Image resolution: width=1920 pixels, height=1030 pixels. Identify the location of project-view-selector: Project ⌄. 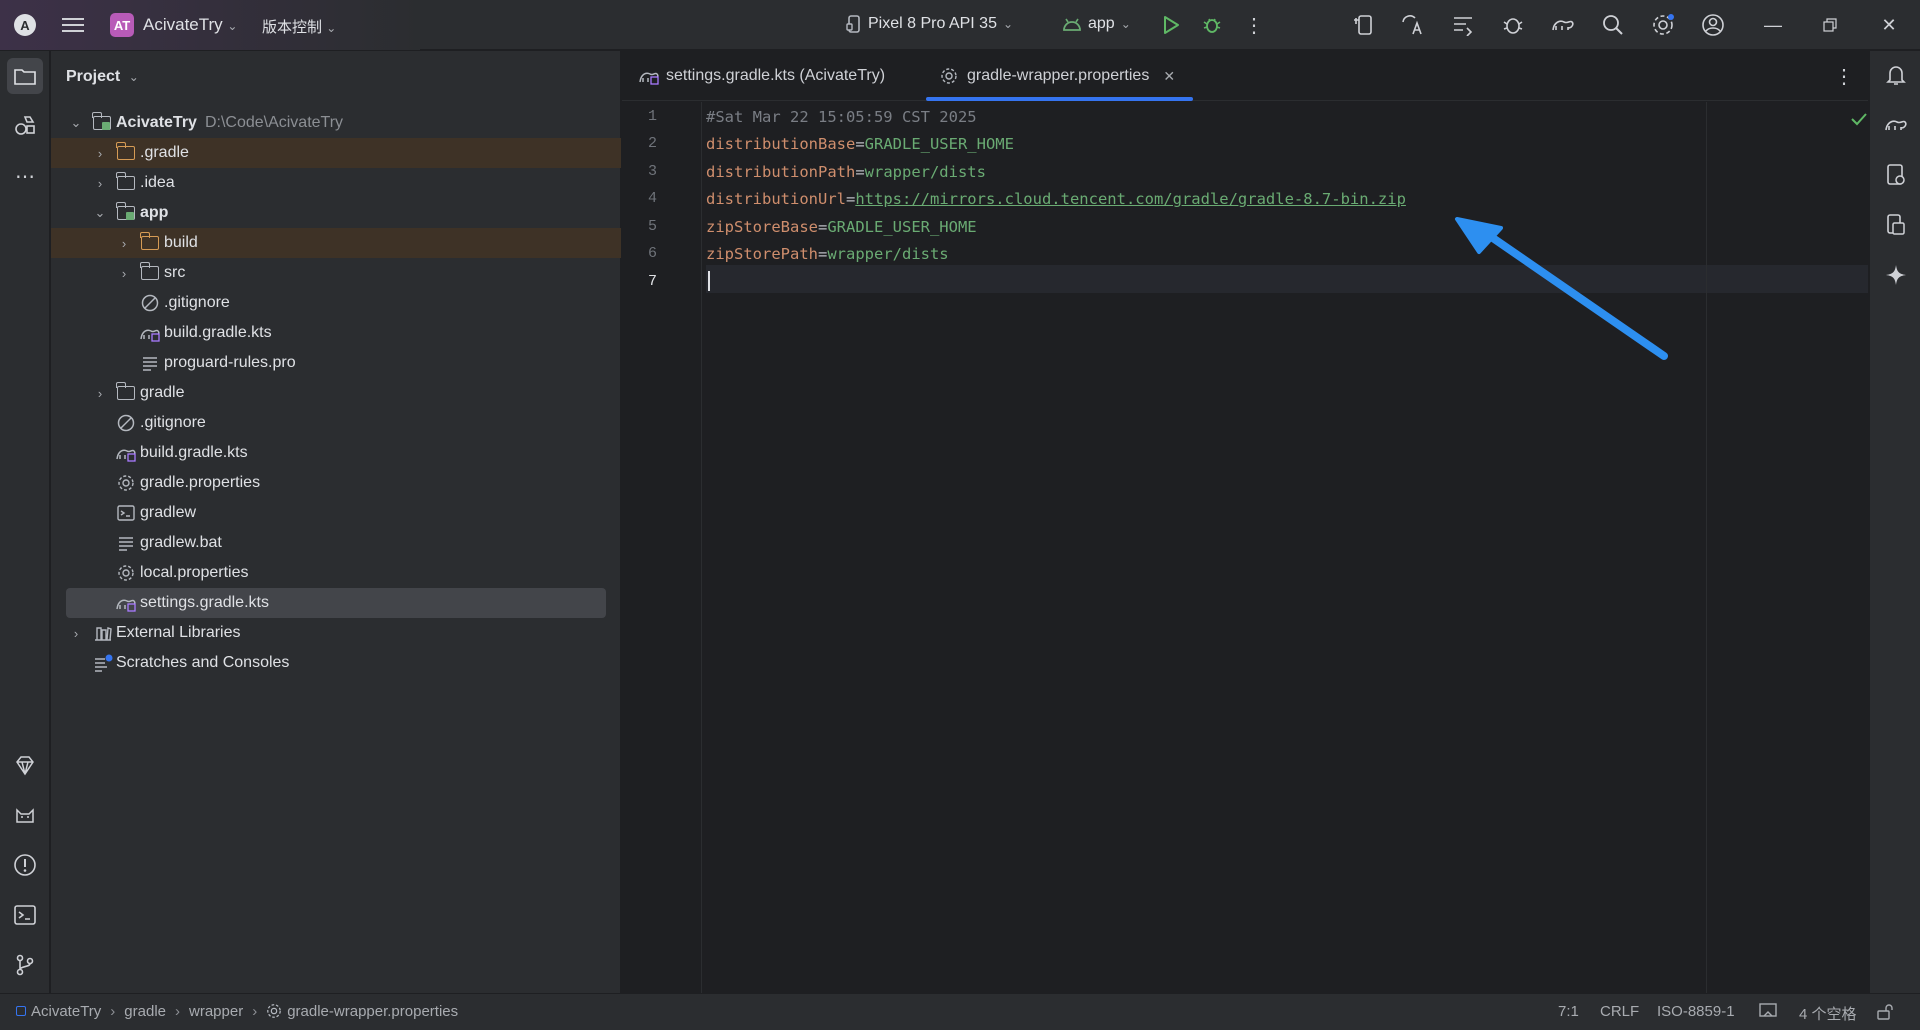
(102, 77).